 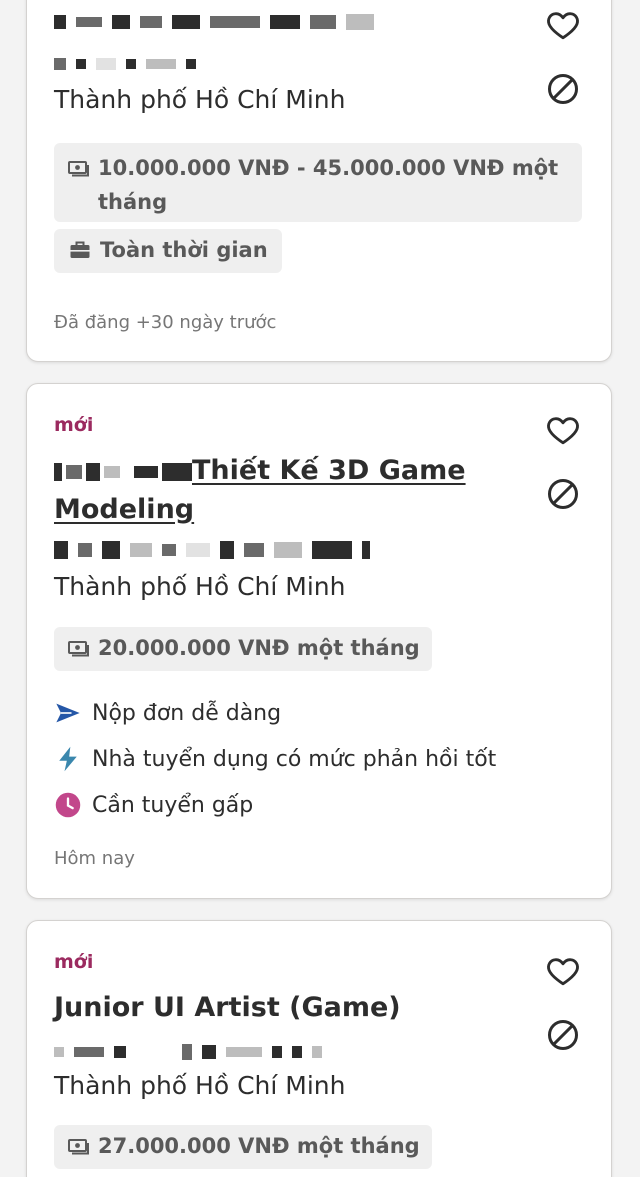 I want to click on posted-date: Đã đăng +30 ngày trước, so click(x=165, y=322).